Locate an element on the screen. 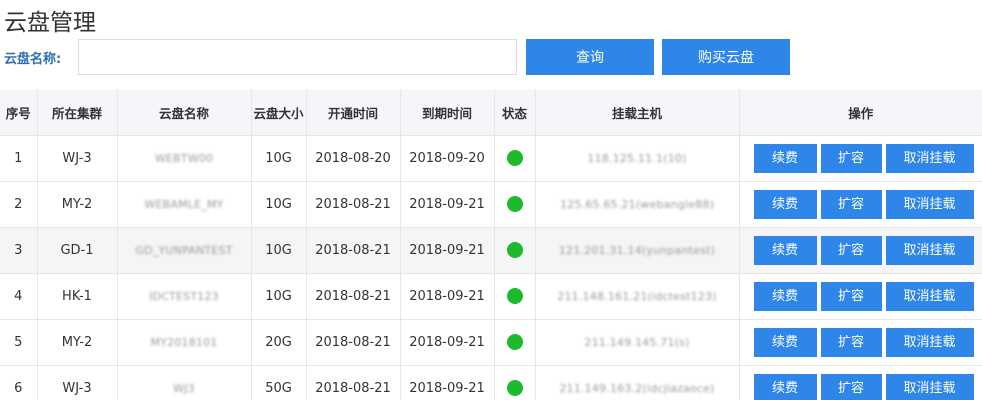  cell-index: 6 is located at coordinates (19, 382).